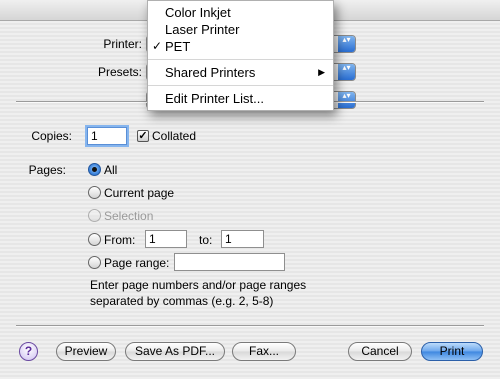 The image size is (500, 379). Describe the element at coordinates (94, 262) in the screenshot. I see `pages-range-radio` at that location.